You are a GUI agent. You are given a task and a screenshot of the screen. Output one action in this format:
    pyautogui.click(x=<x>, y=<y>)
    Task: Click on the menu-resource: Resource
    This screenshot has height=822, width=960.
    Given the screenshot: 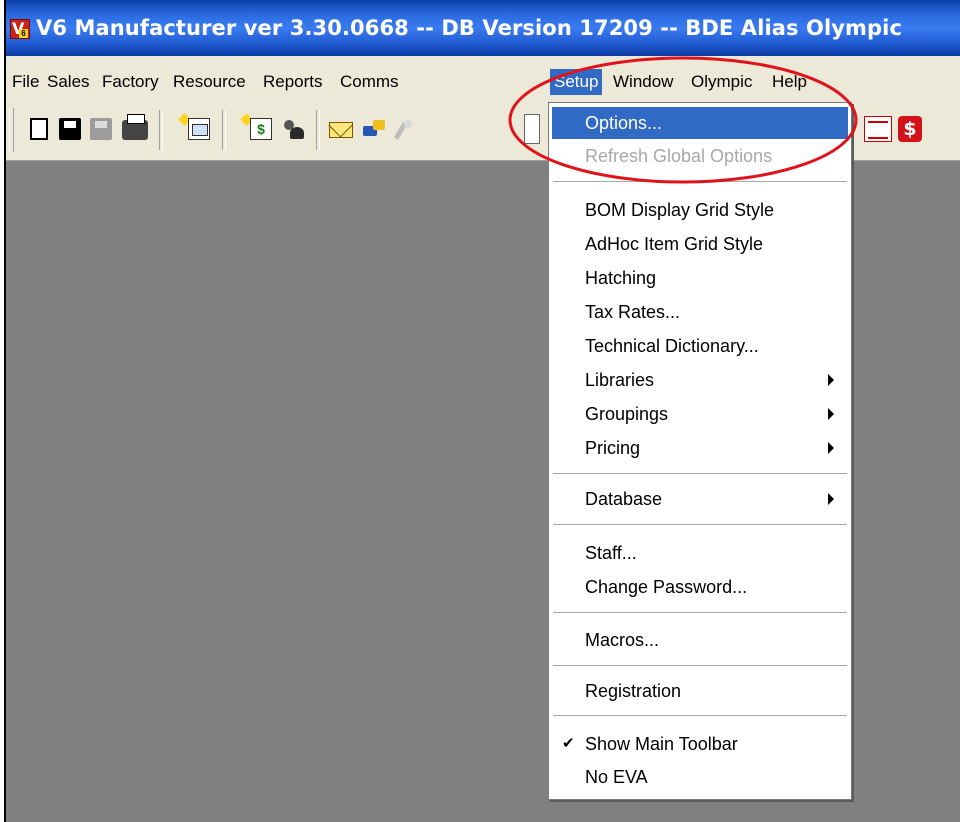 What is the action you would take?
    pyautogui.click(x=209, y=82)
    